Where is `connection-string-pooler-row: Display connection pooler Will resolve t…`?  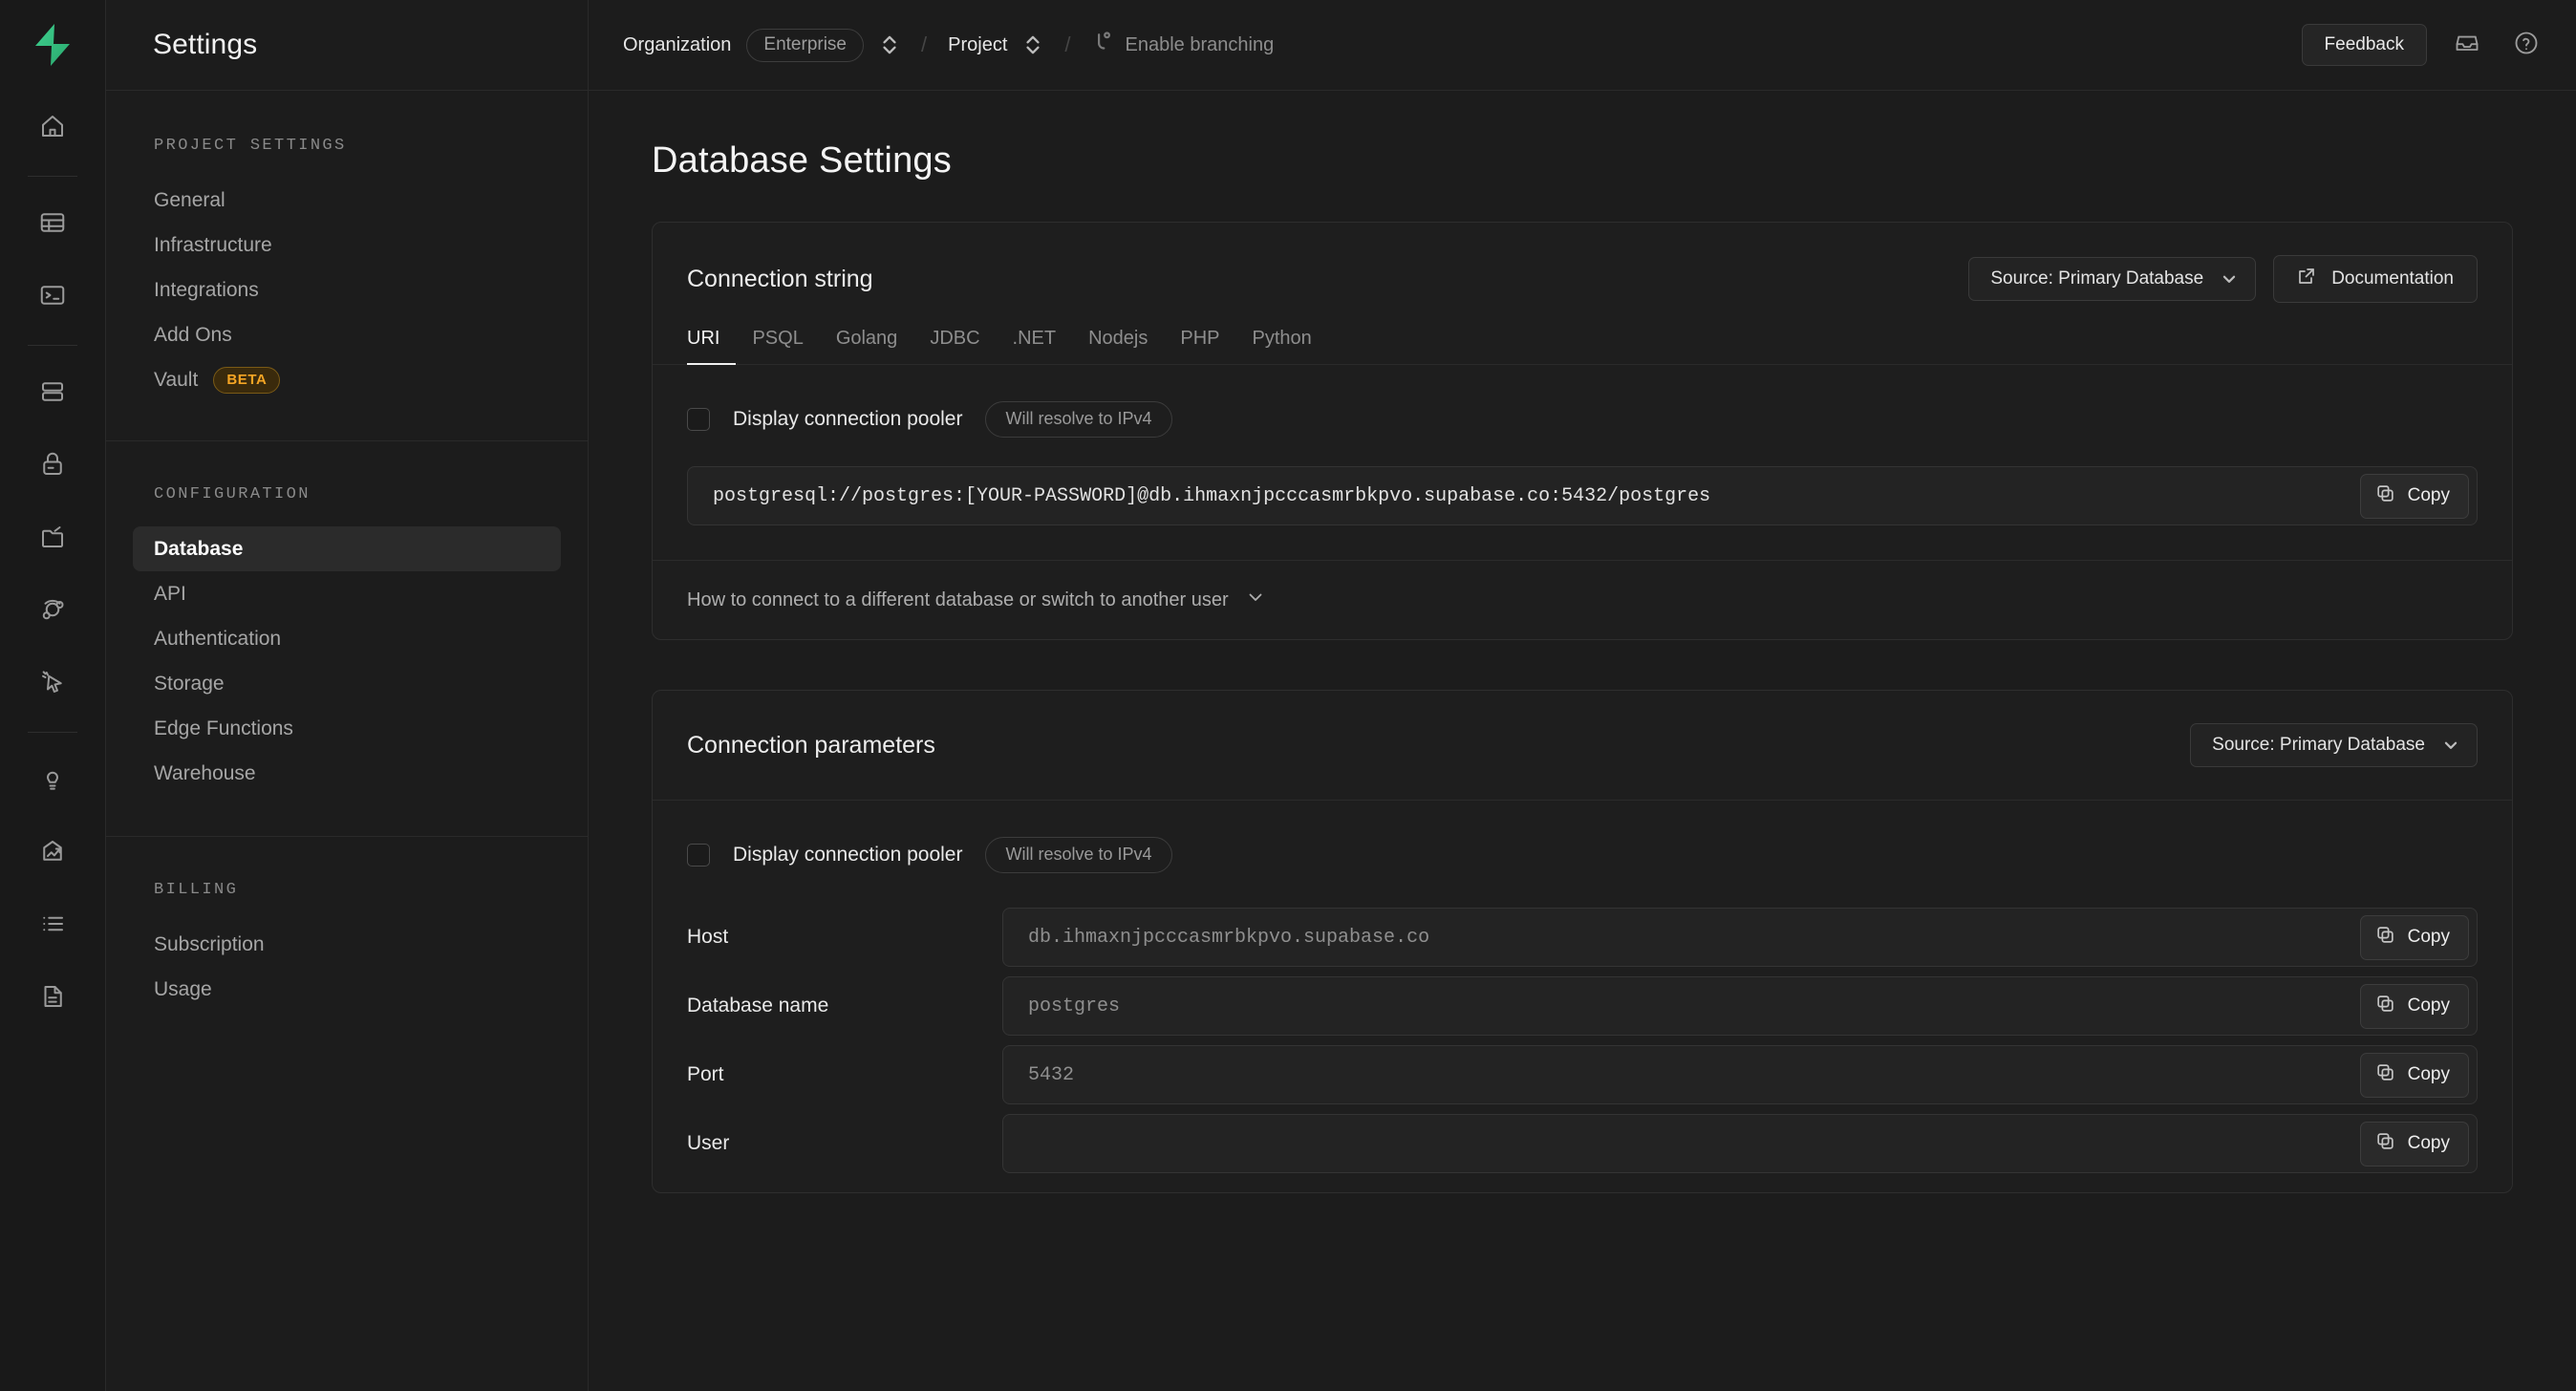
connection-string-pooler-row: Display connection pooler Will resolve t… is located at coordinates (1582, 401).